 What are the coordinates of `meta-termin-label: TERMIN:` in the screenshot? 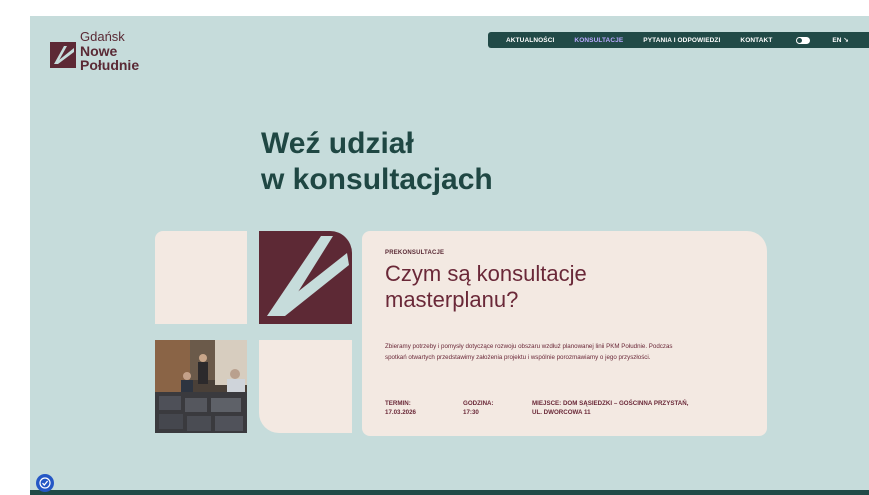 It's located at (398, 403).